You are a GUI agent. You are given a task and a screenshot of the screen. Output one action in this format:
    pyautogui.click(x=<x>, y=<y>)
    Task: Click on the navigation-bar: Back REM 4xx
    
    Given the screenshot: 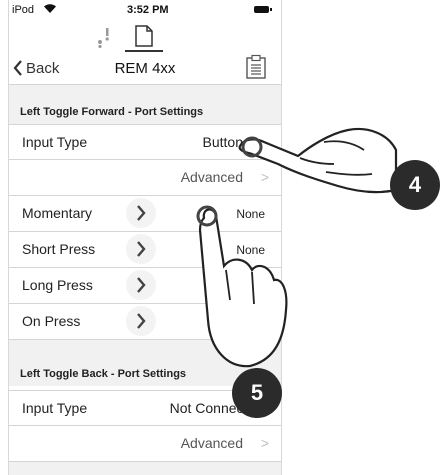 What is the action you would take?
    pyautogui.click(x=145, y=68)
    